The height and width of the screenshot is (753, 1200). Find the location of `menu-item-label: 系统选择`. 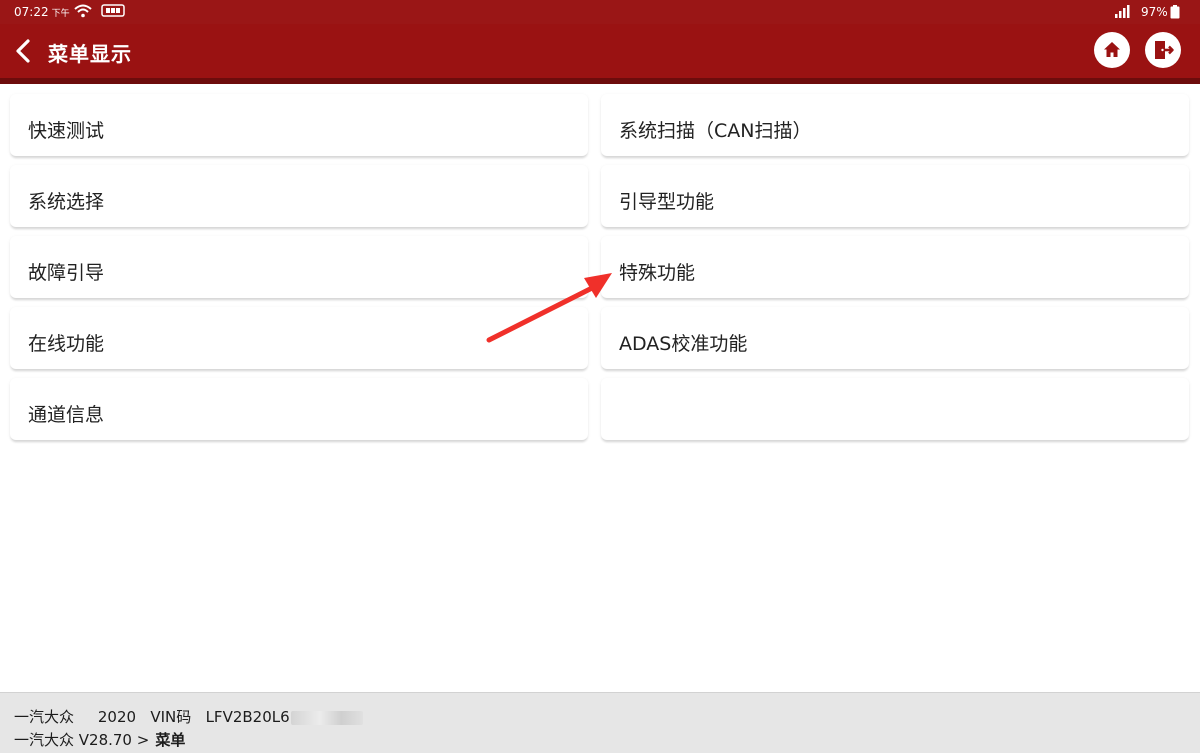

menu-item-label: 系统选择 is located at coordinates (66, 202).